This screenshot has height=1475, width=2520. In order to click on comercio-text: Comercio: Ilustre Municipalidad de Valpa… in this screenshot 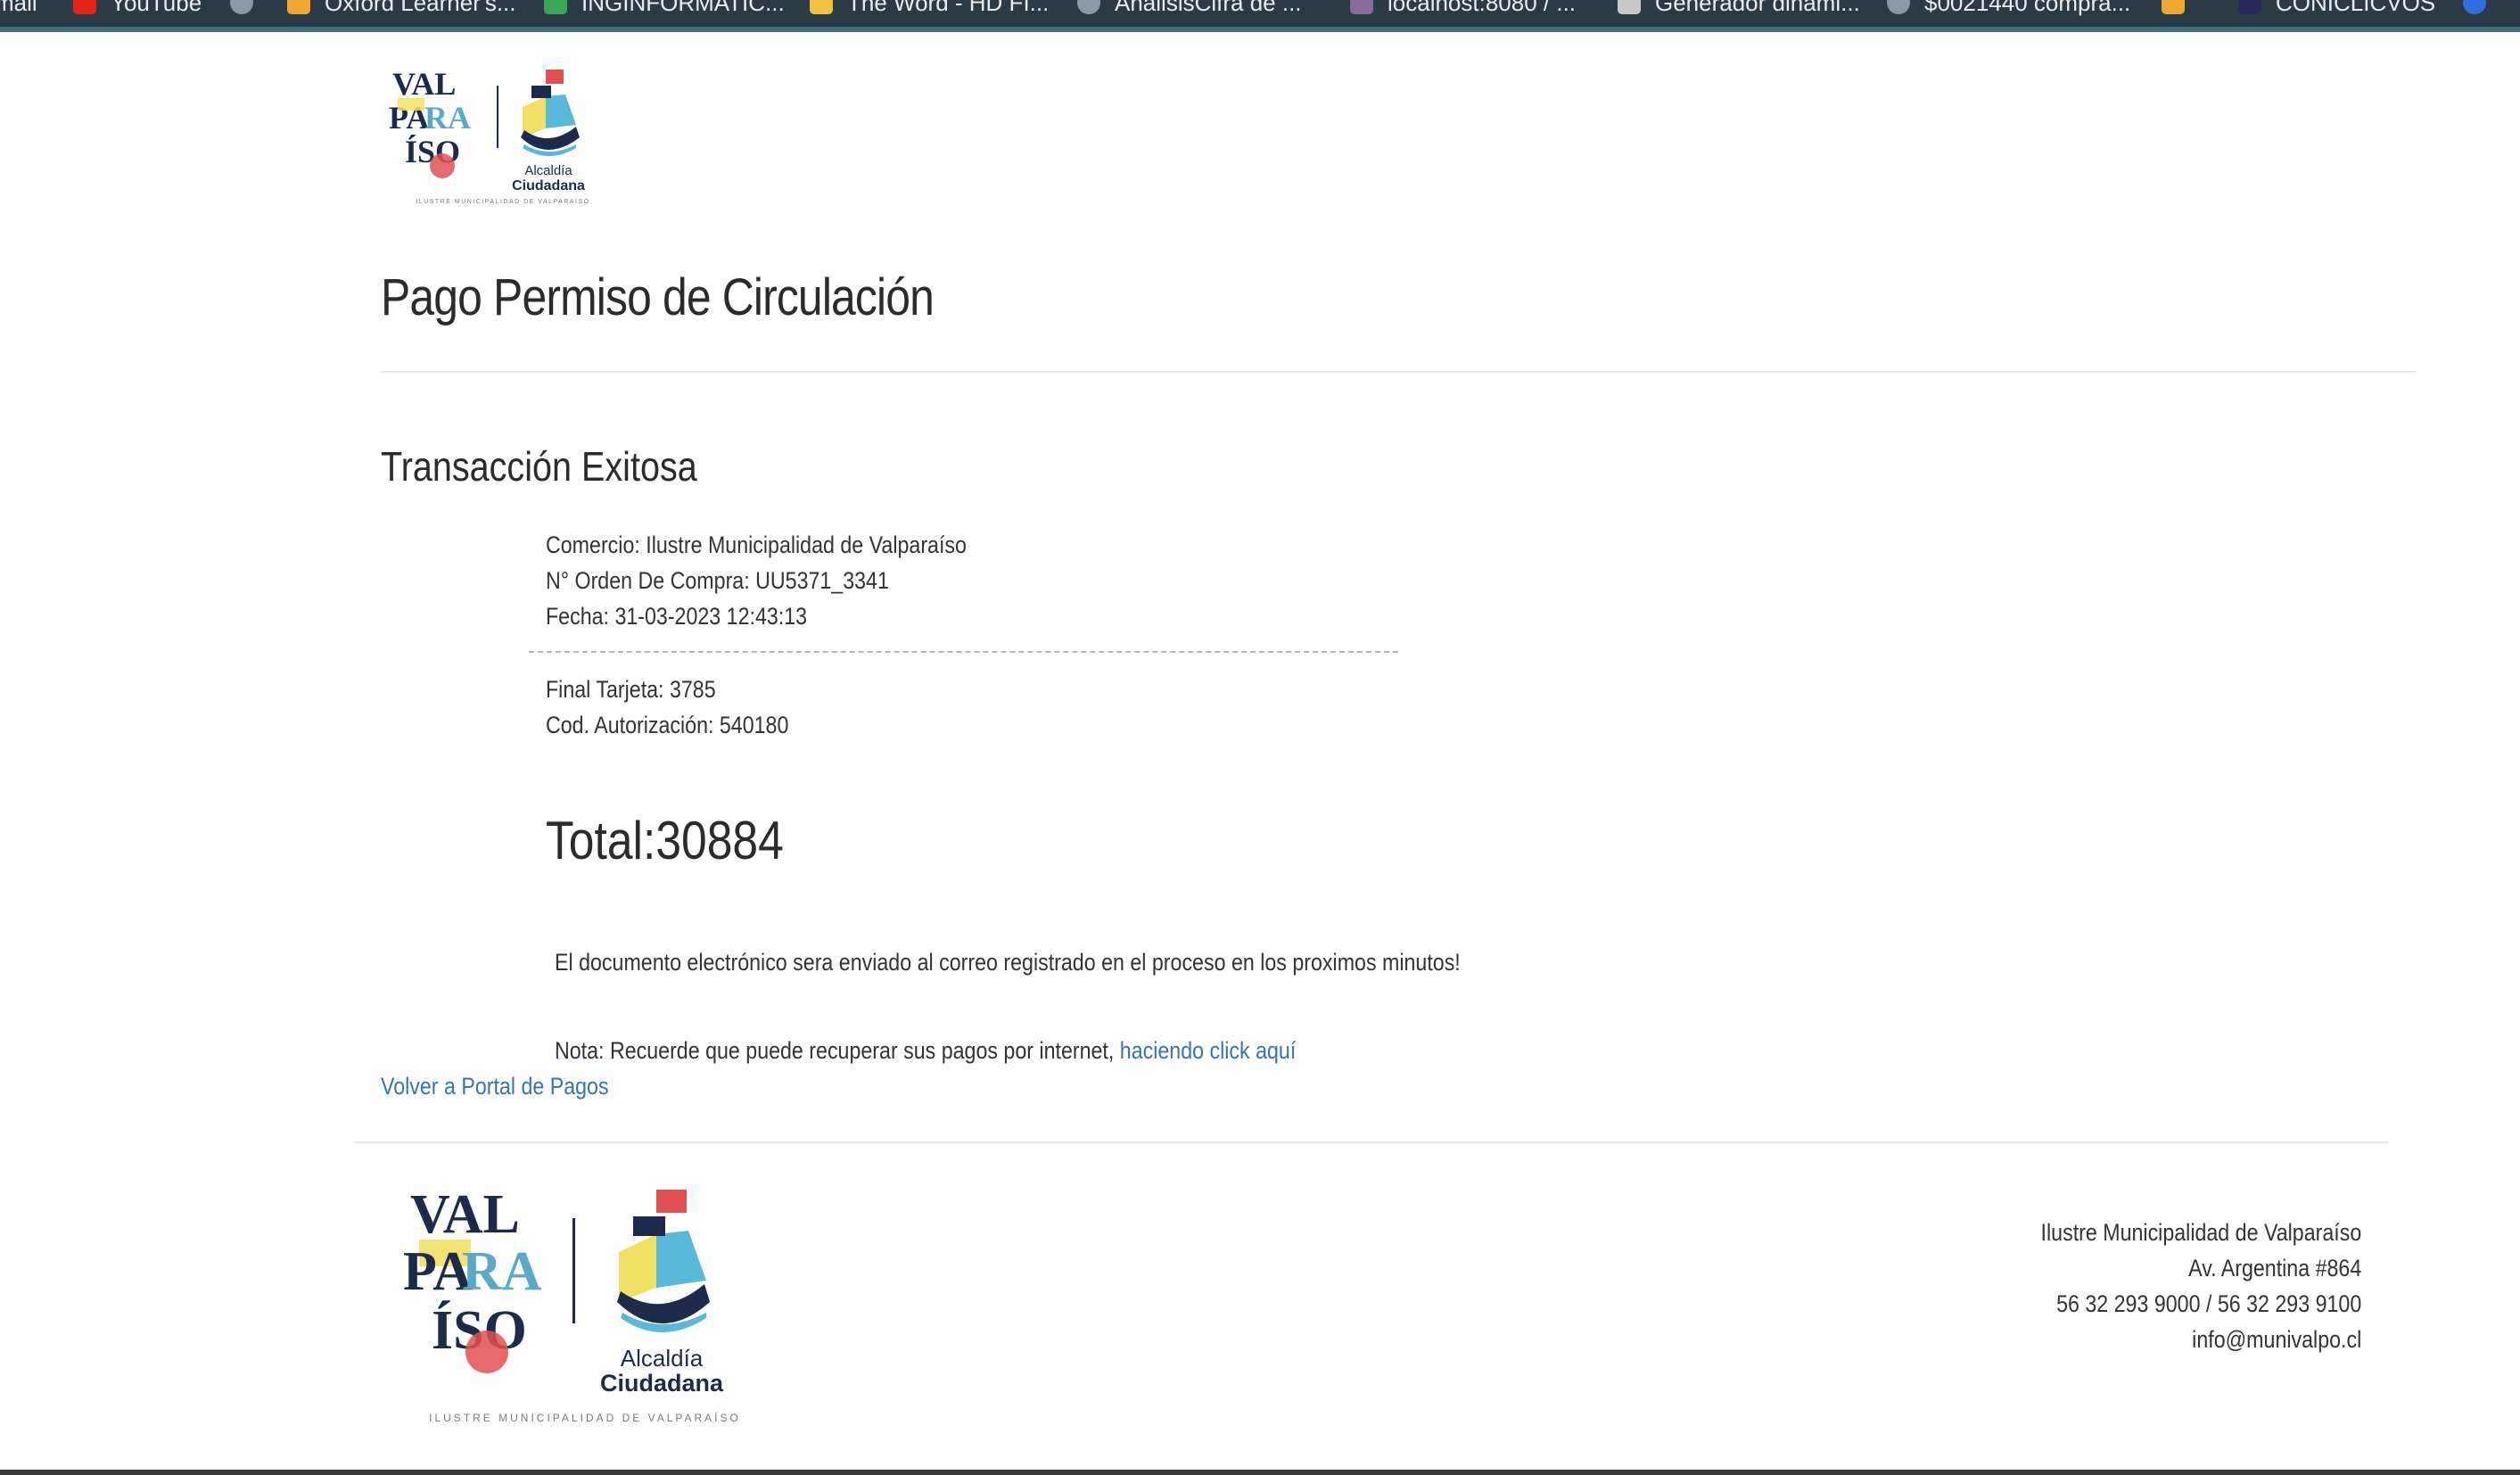, I will do `click(756, 544)`.